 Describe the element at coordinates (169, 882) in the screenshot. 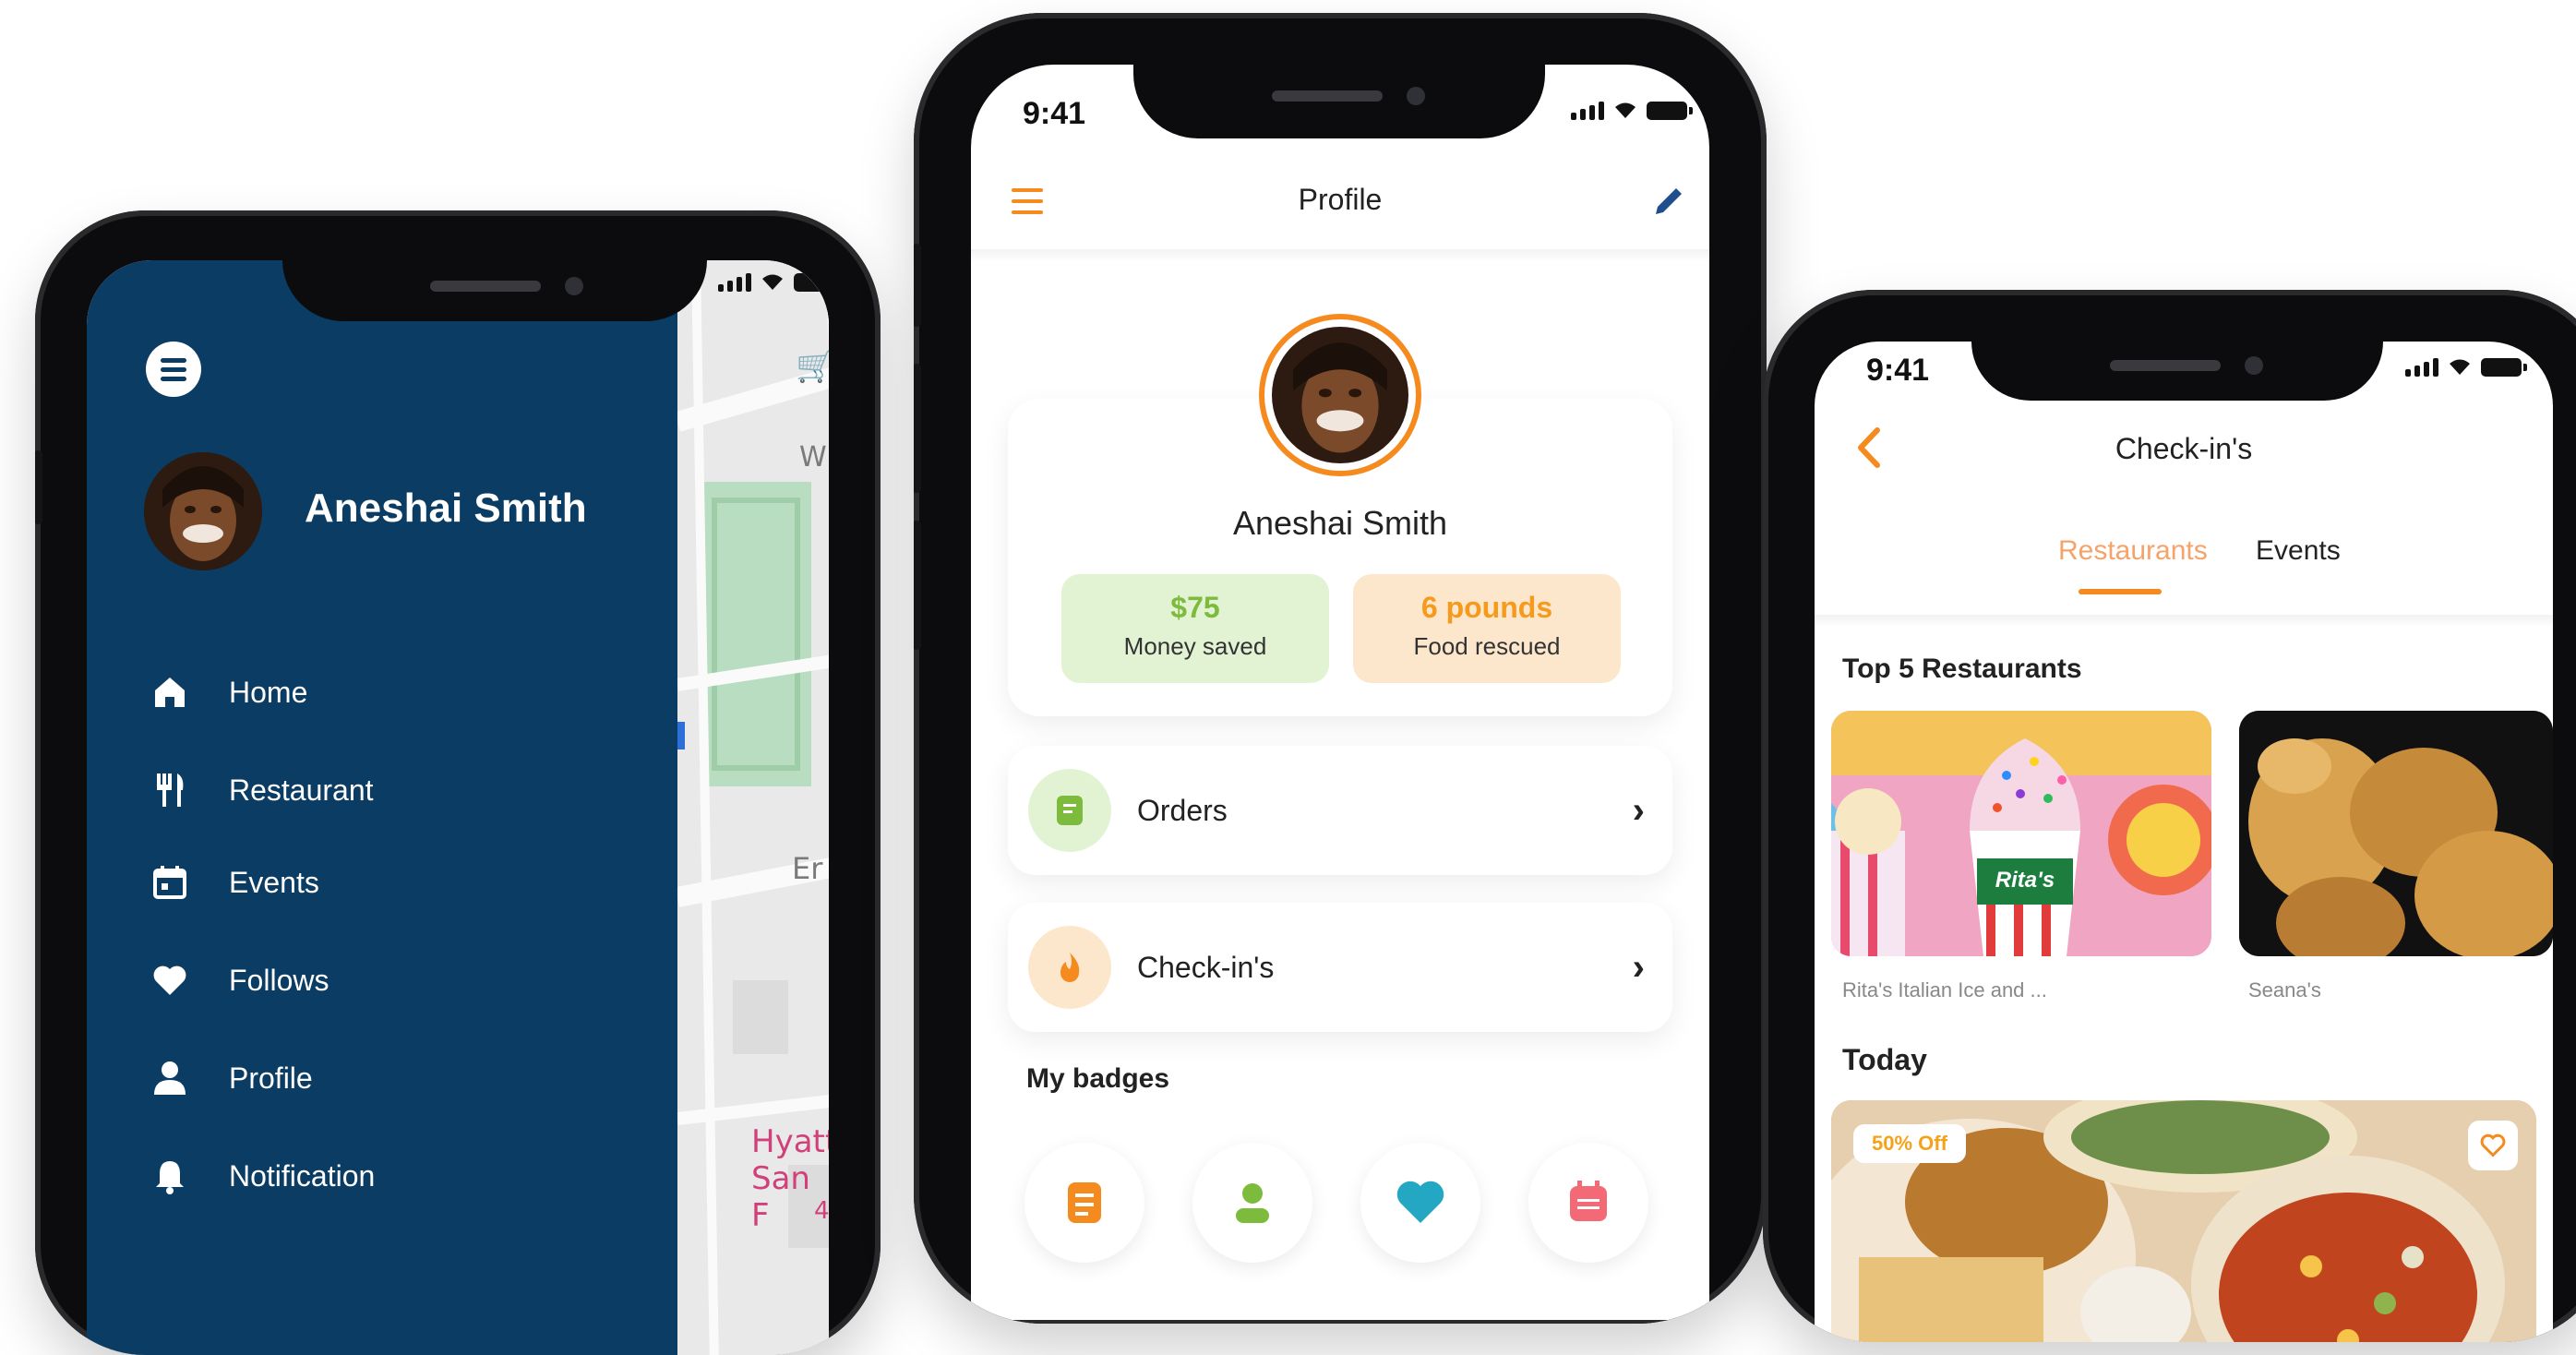

I see `calendar-icon` at that location.